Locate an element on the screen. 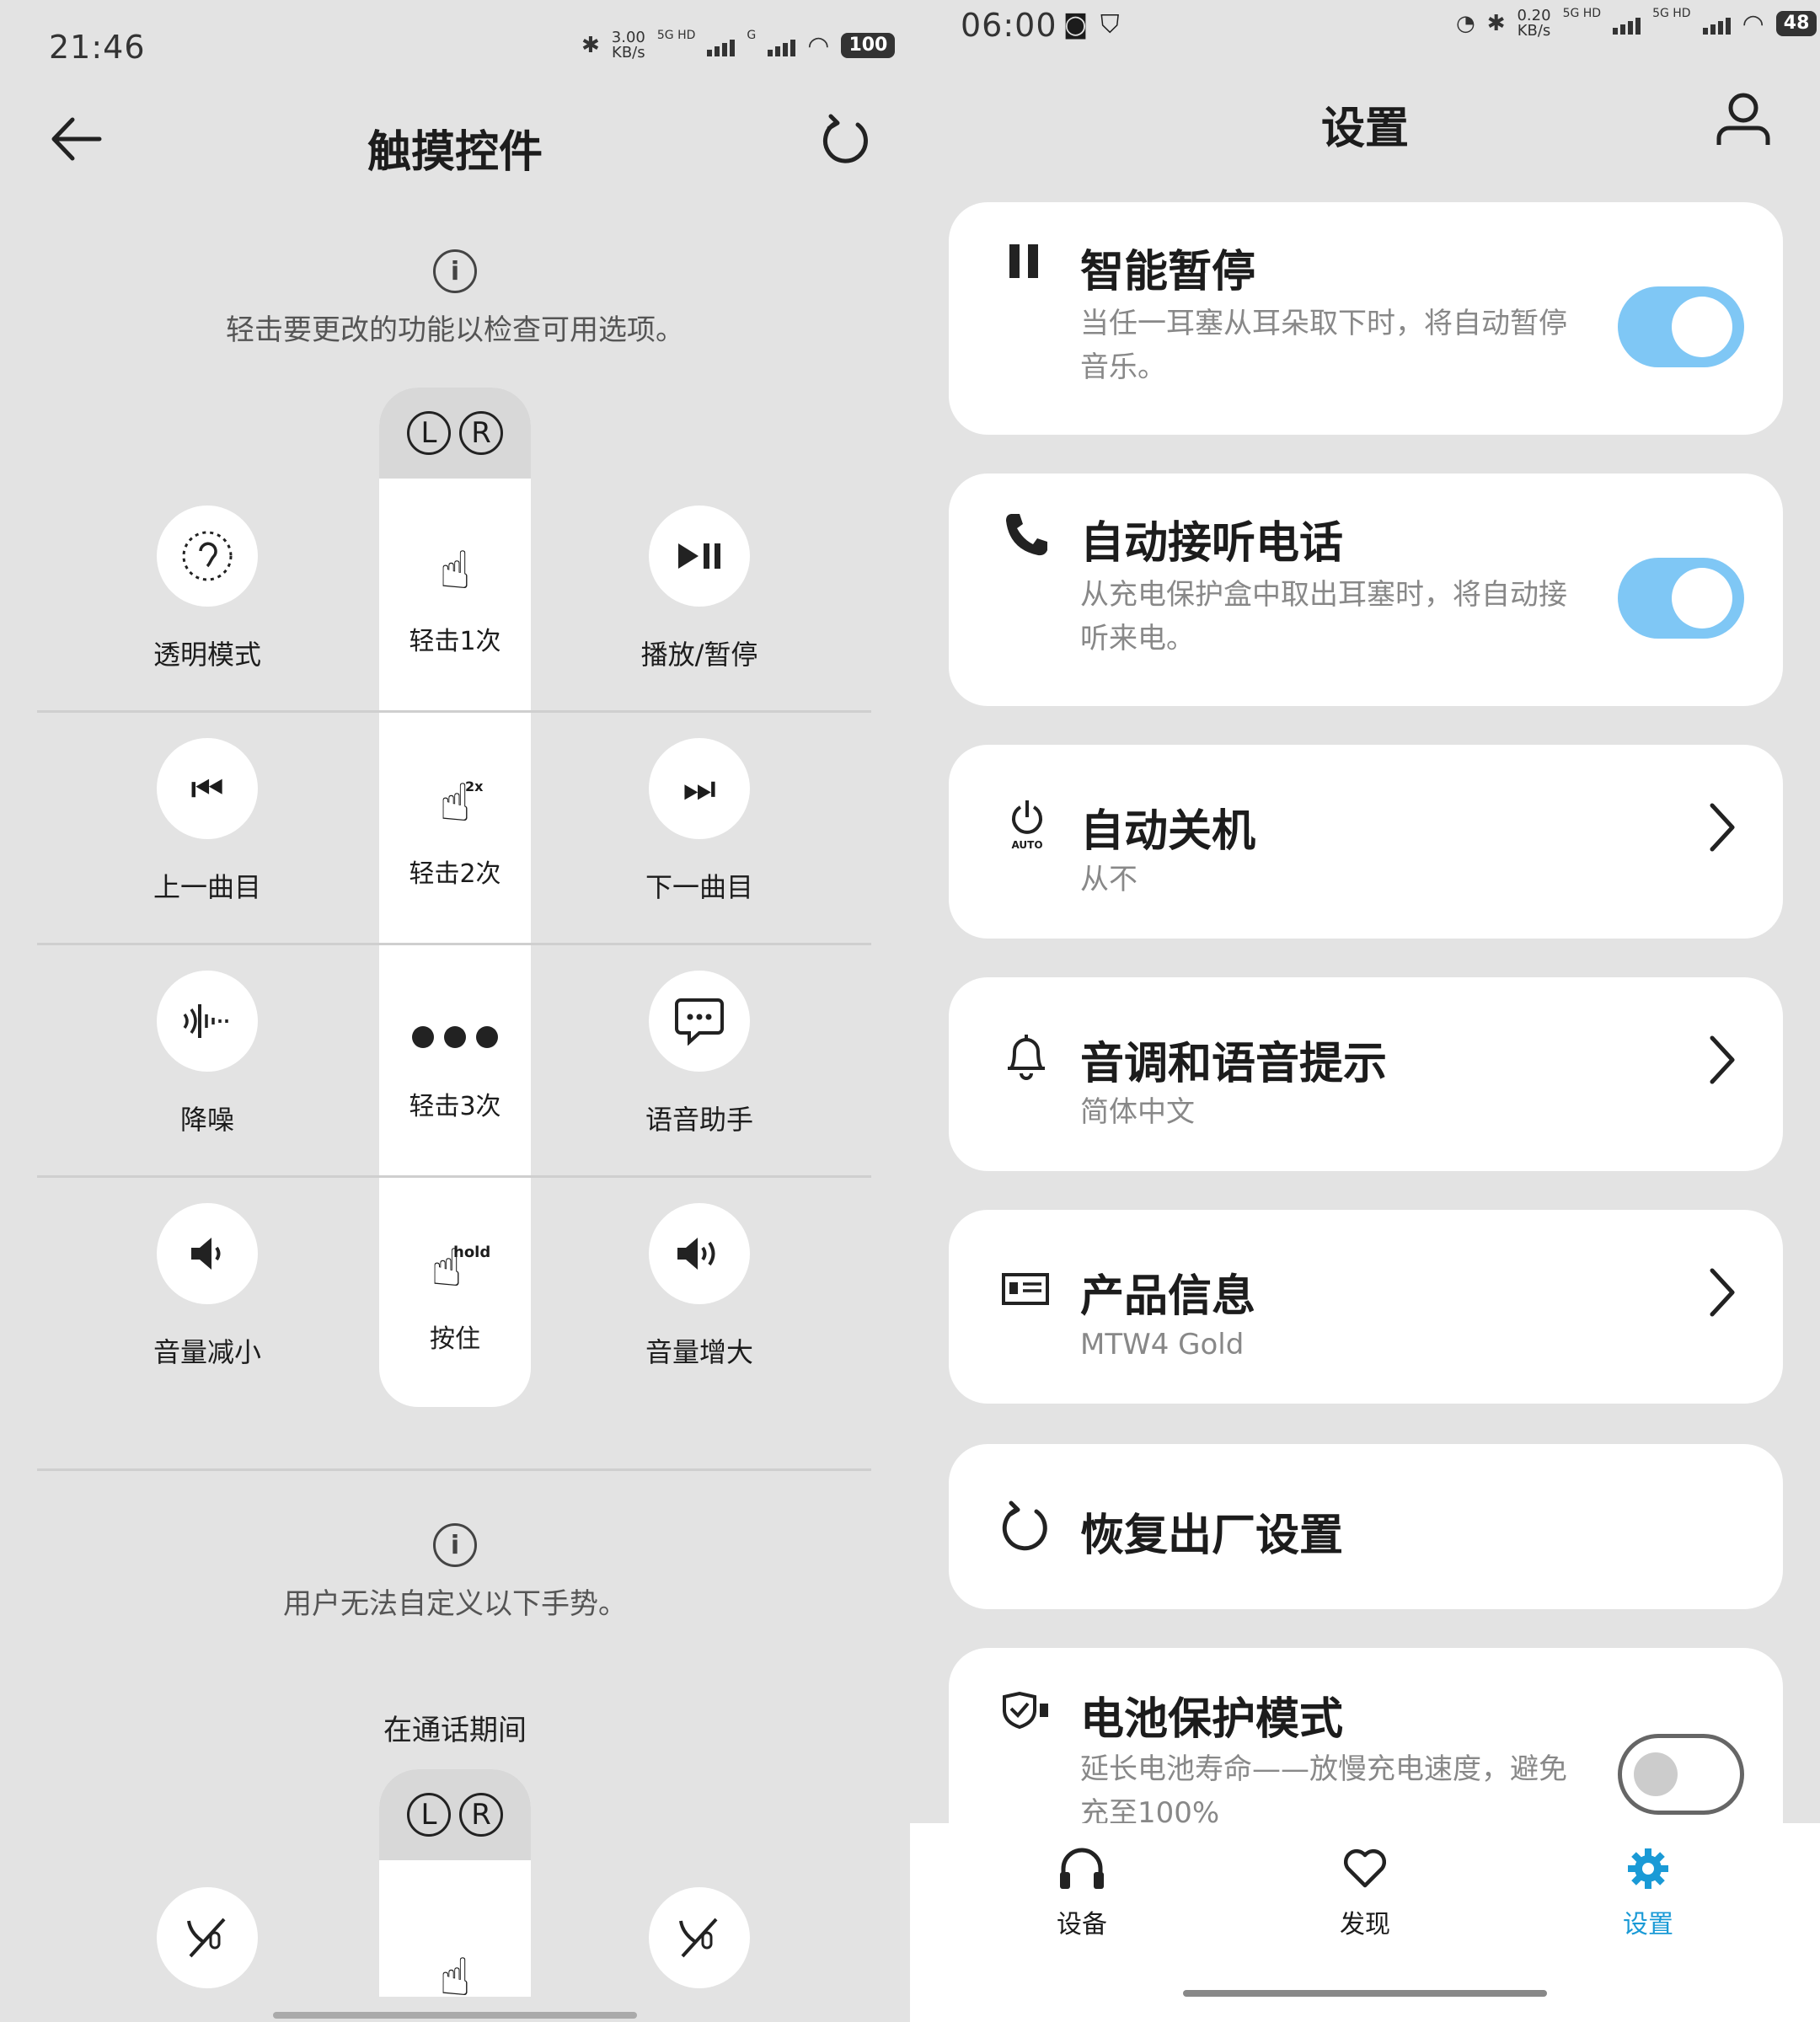  ear-icon is located at coordinates (207, 556).